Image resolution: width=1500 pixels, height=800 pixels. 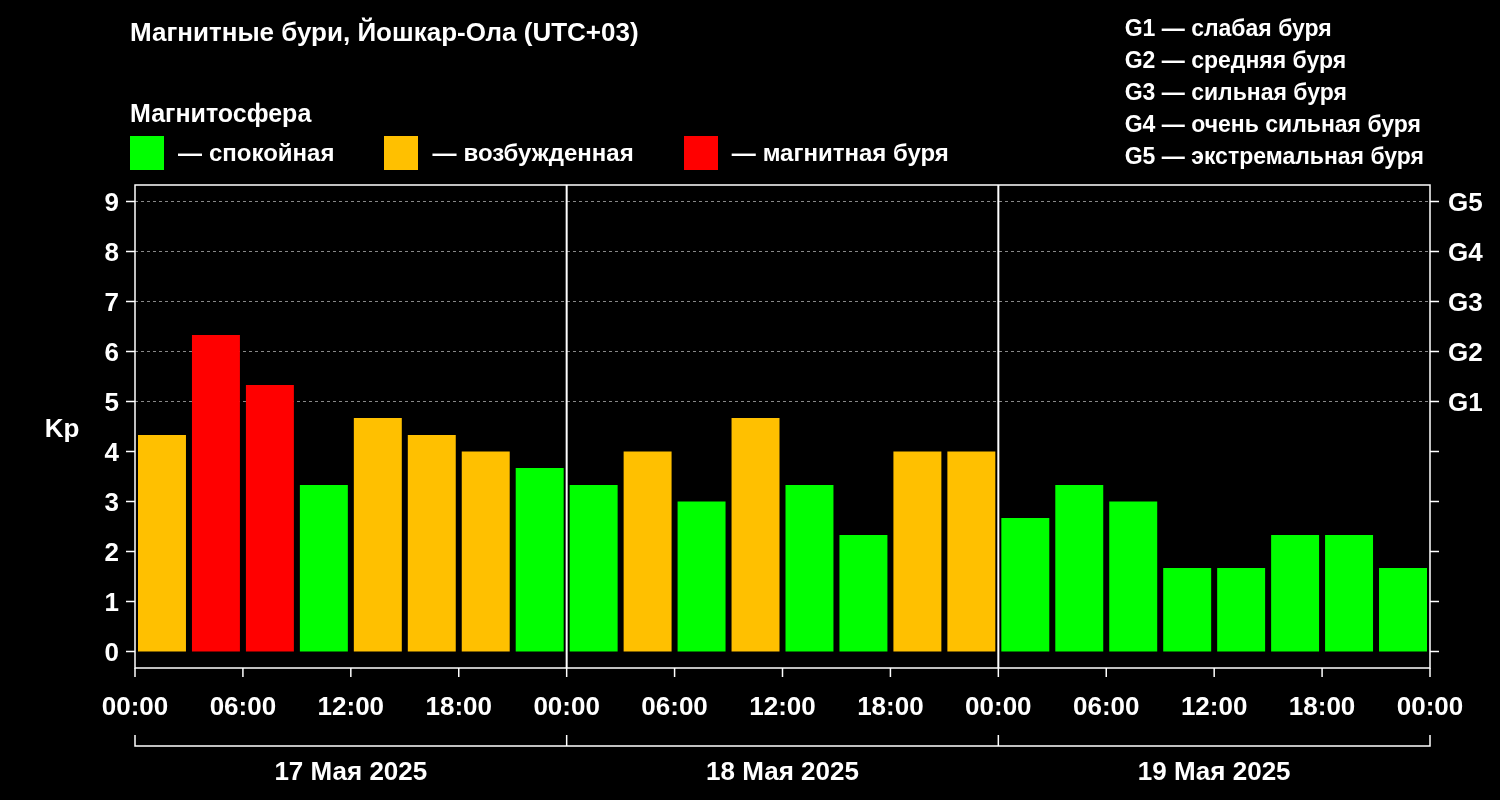 What do you see at coordinates (1465, 301) in the screenshot?
I see `storm-level-label: G3` at bounding box center [1465, 301].